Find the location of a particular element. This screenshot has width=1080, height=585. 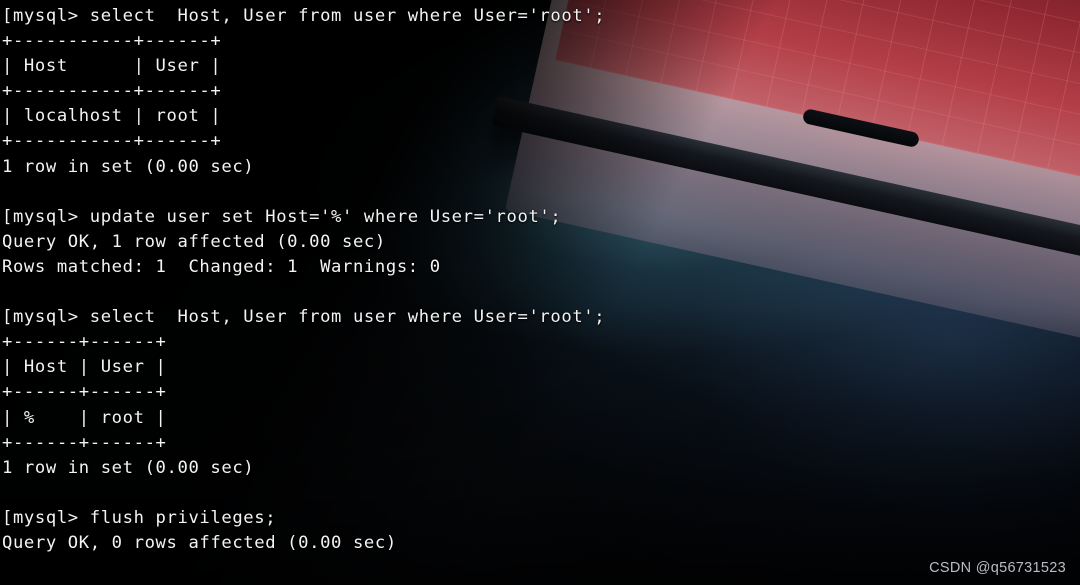

terminal-line: [mysql> flush privileges; is located at coordinates (139, 517).